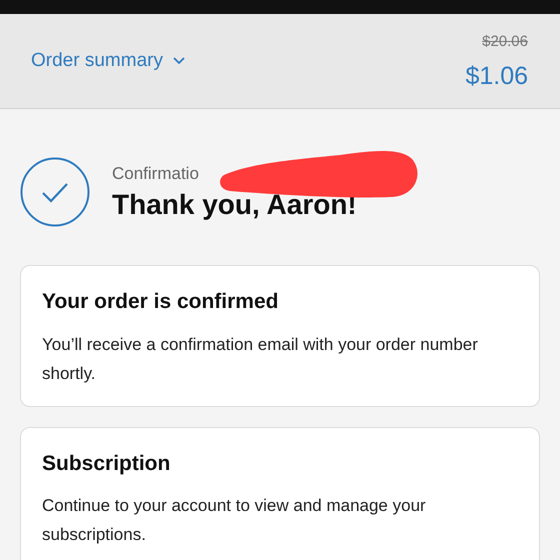 The image size is (560, 560). I want to click on card-title: Your order is confirmed, so click(161, 302).